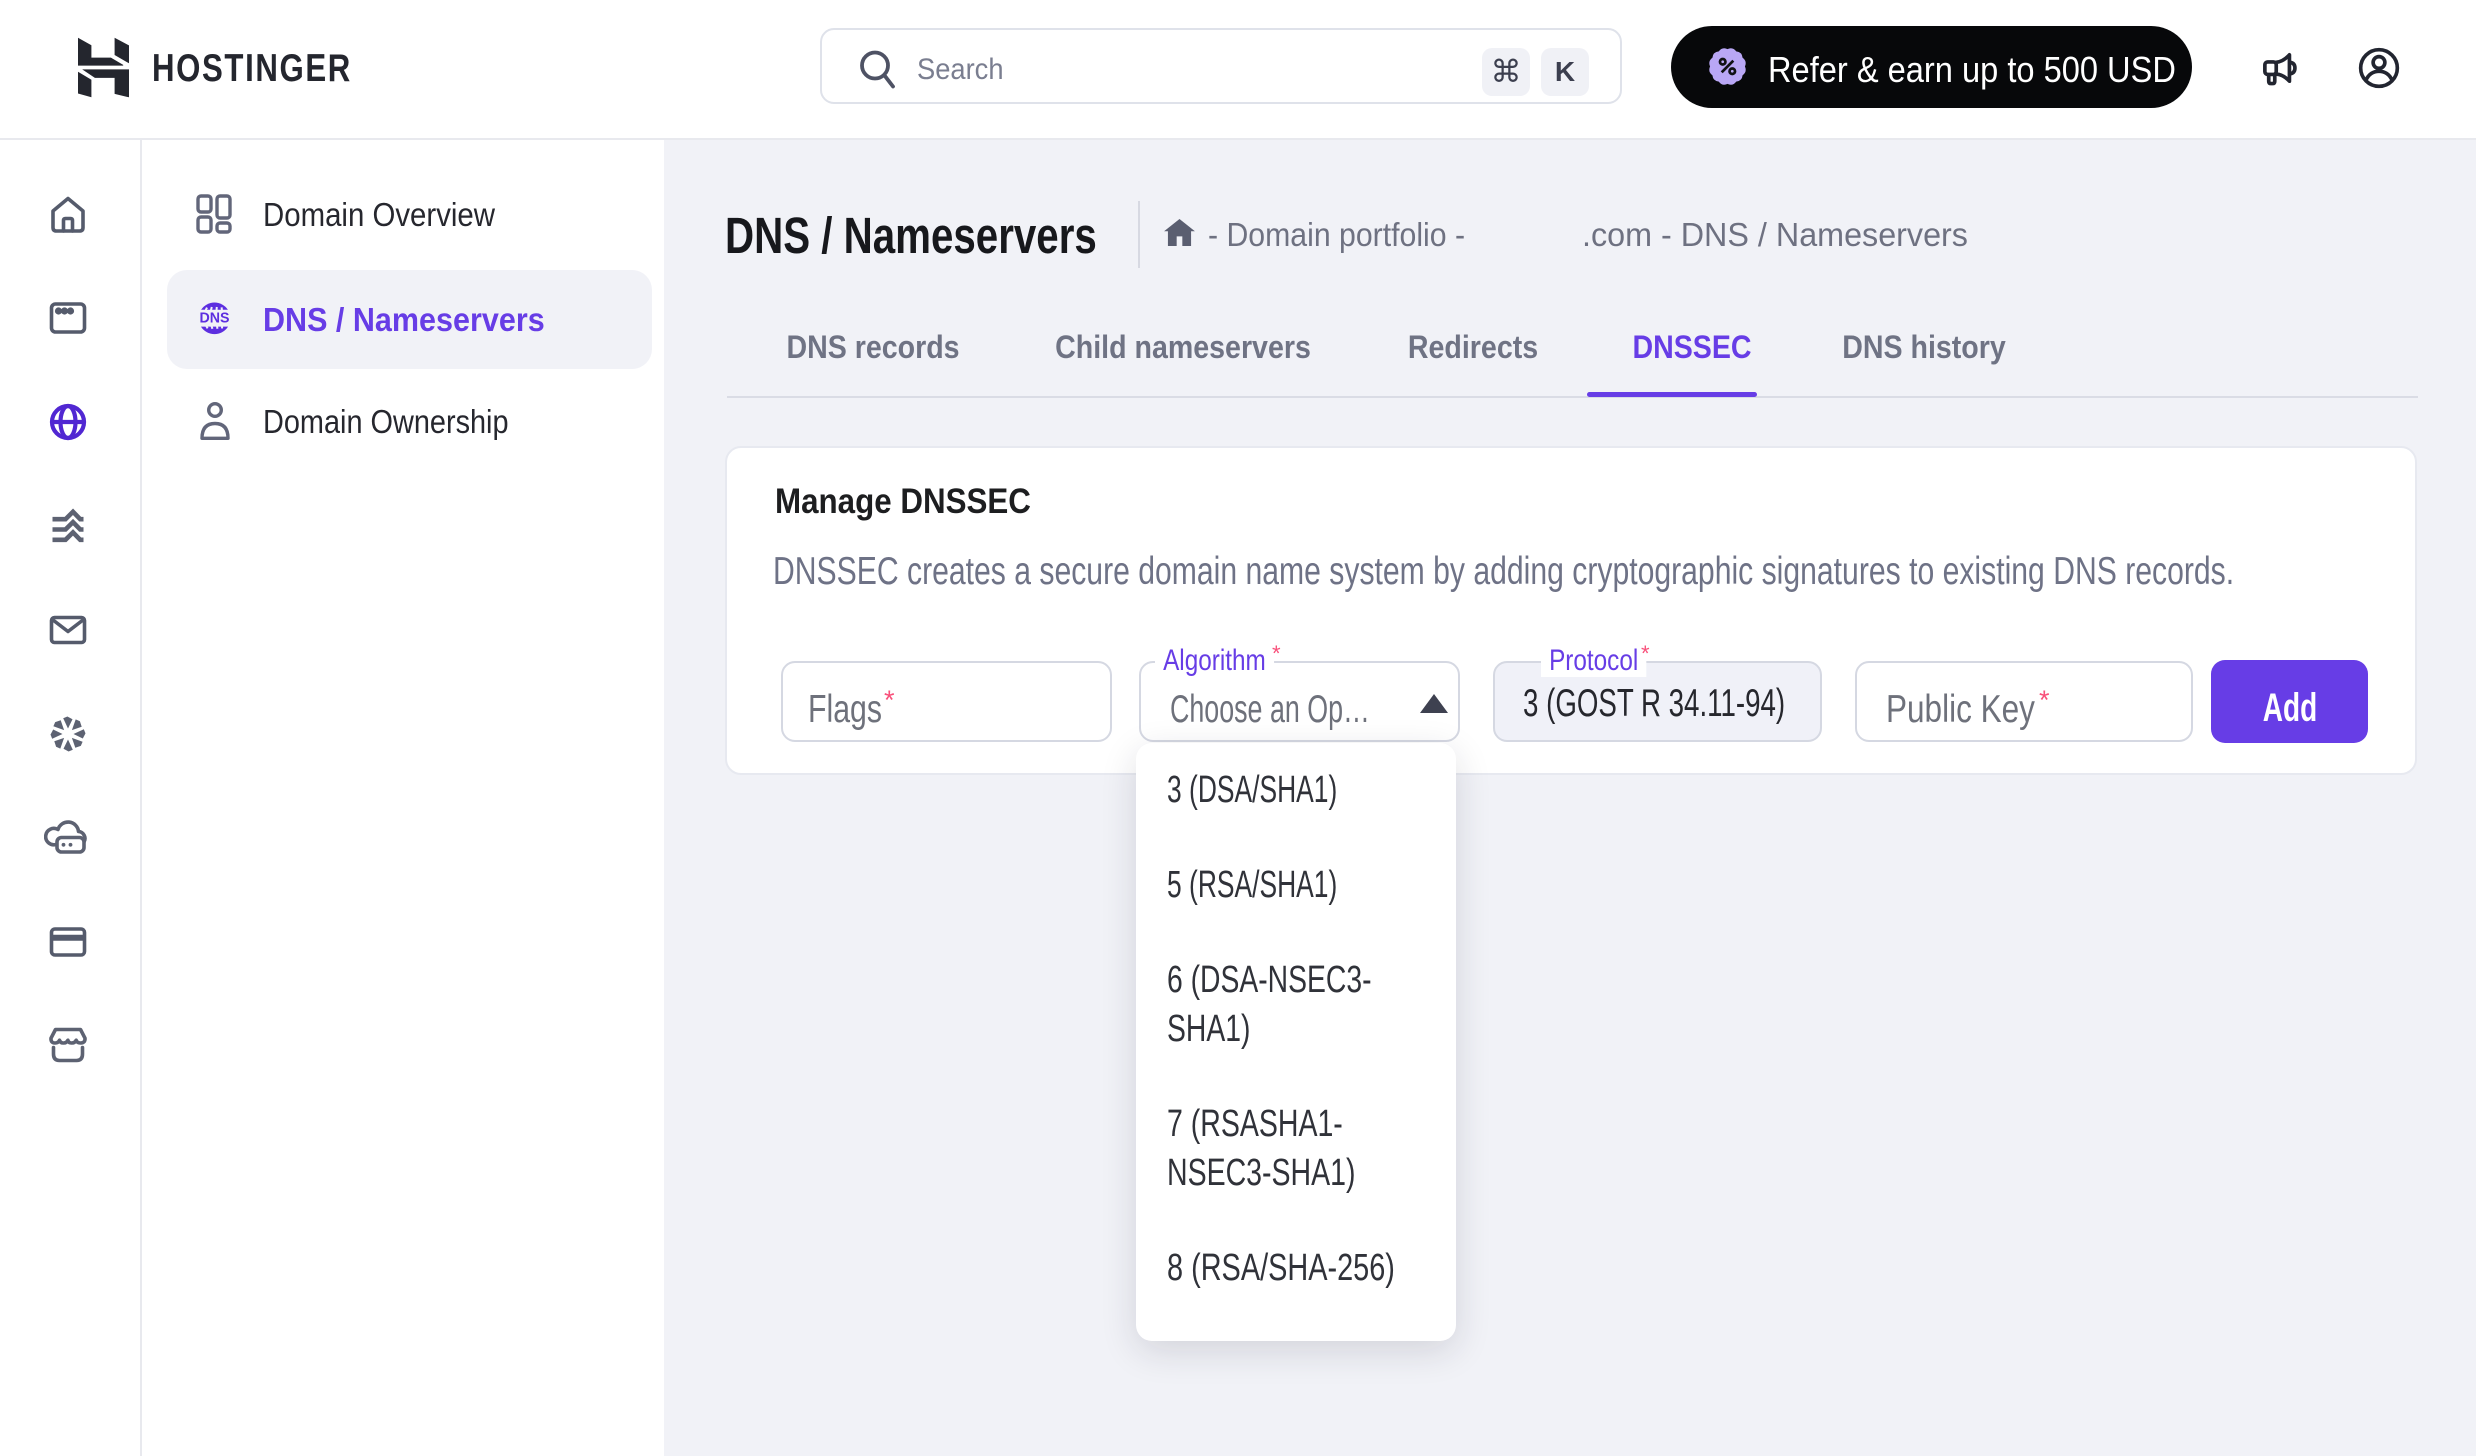  What do you see at coordinates (215, 318) in the screenshot?
I see `svg-text: DNS` at bounding box center [215, 318].